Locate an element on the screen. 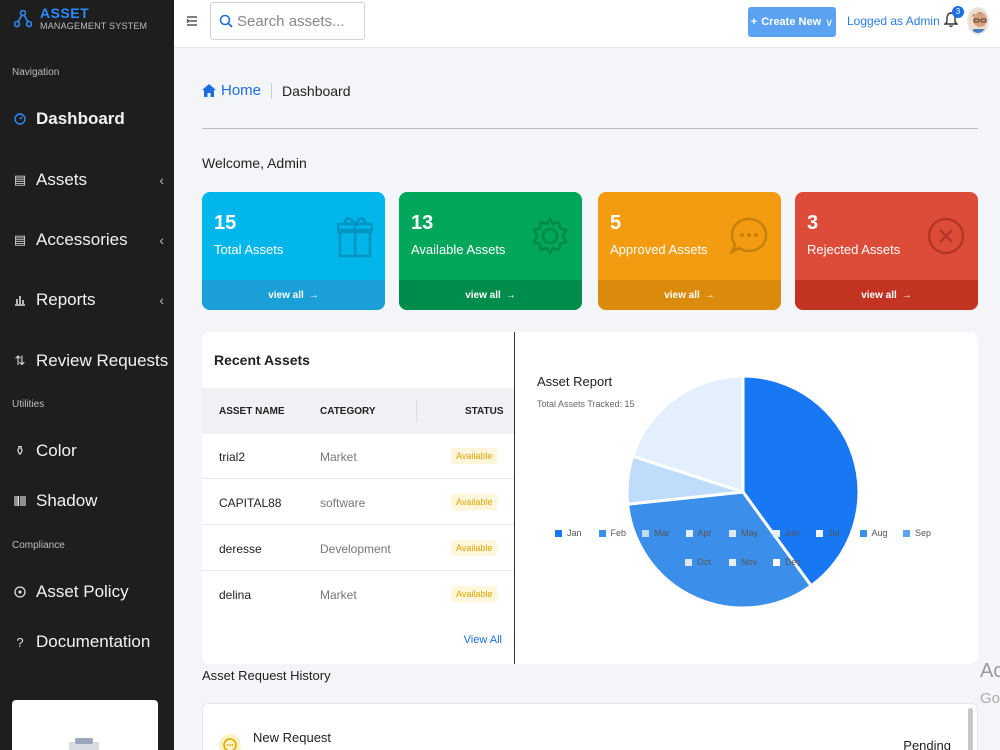  sidebar-item-review-requests: ⇅ Review Requests is located at coordinates (87, 361).